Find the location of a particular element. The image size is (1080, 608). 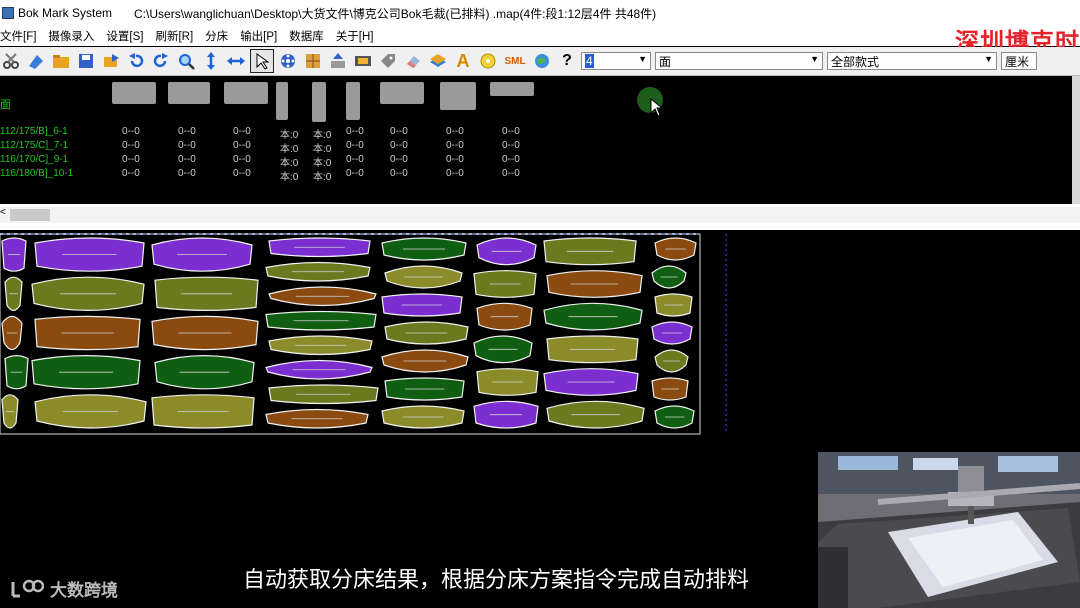

sml-label: SML is located at coordinates (515, 61).